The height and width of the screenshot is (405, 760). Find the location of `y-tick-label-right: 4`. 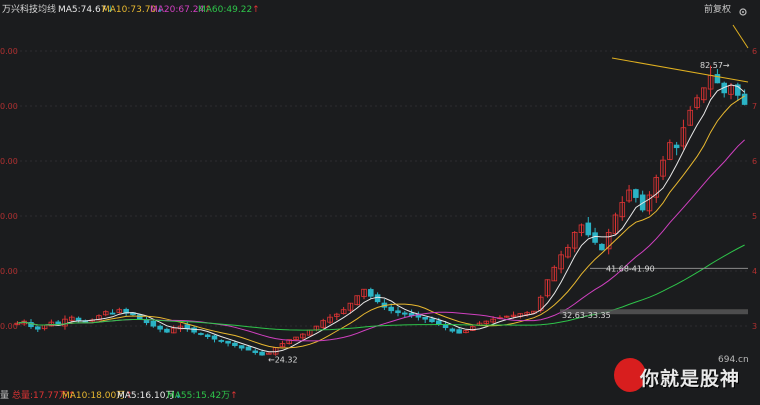

y-tick-label-right: 4 is located at coordinates (754, 271).